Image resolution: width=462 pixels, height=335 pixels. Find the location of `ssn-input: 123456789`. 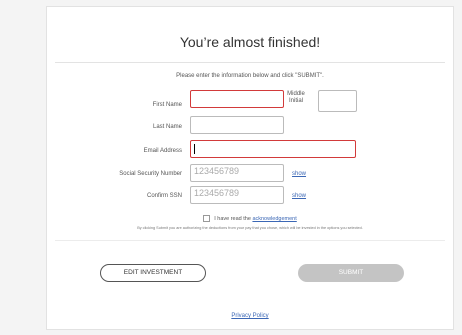

ssn-input: 123456789 is located at coordinates (237, 173).